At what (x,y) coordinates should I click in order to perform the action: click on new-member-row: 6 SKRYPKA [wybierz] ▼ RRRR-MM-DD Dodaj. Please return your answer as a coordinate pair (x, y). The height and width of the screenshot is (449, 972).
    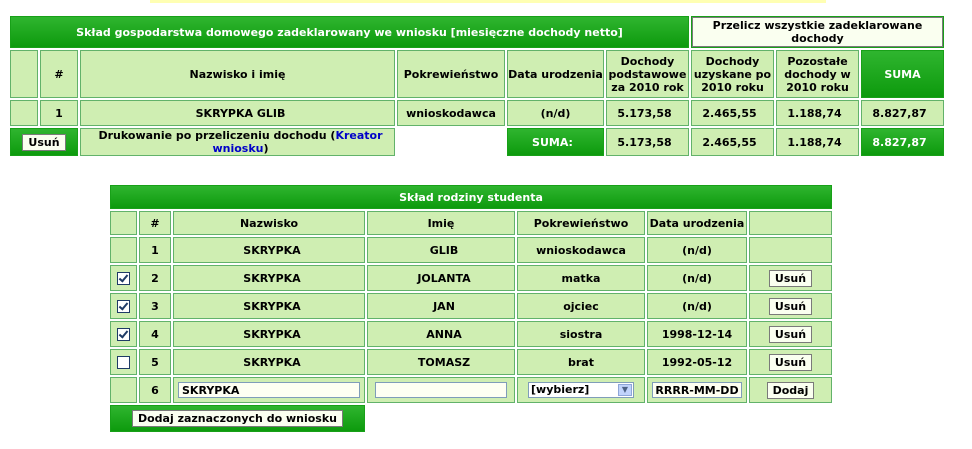
    Looking at the image, I should click on (471, 390).